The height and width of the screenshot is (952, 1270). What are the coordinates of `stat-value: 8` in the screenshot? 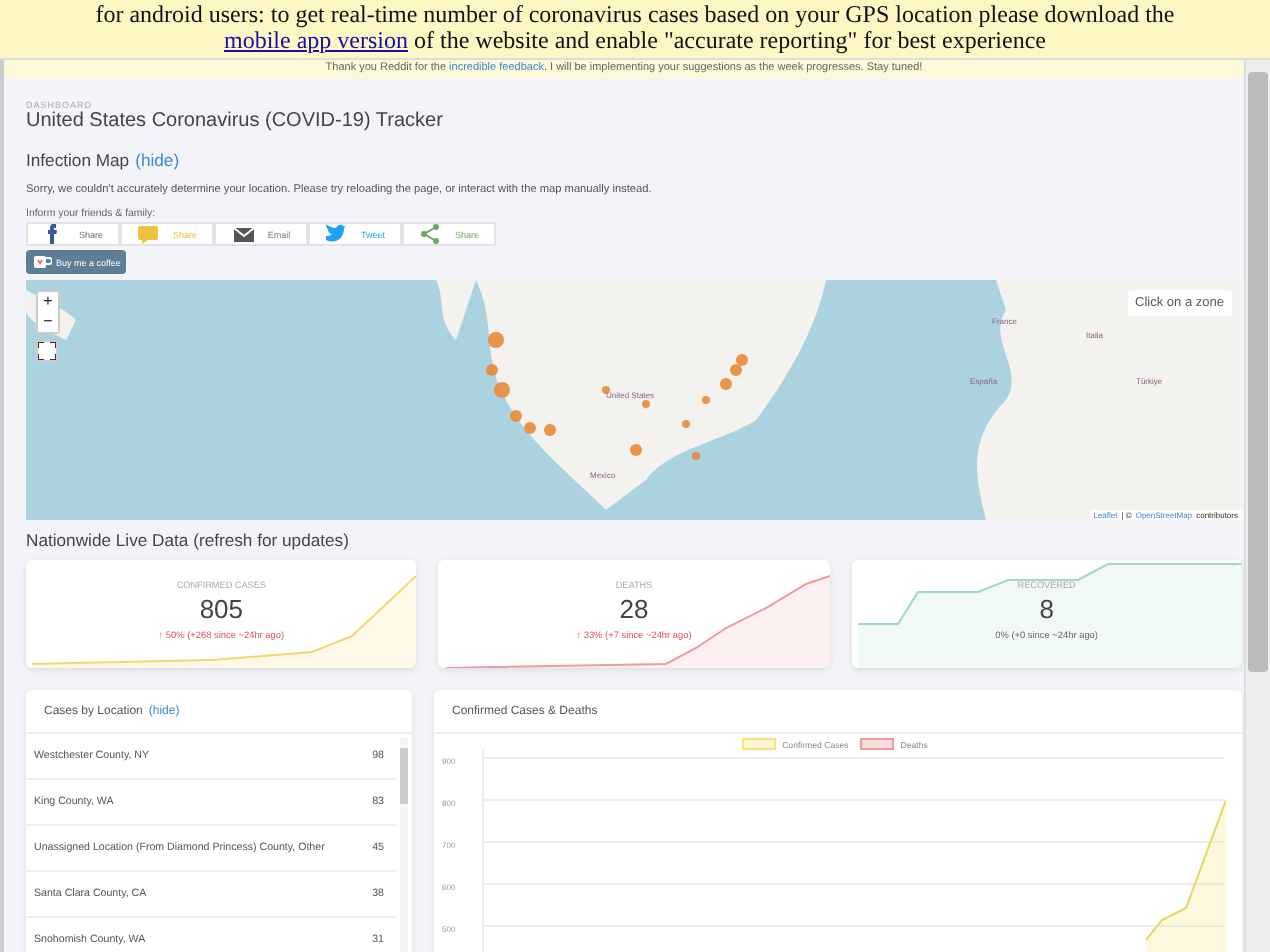 It's located at (1046, 609).